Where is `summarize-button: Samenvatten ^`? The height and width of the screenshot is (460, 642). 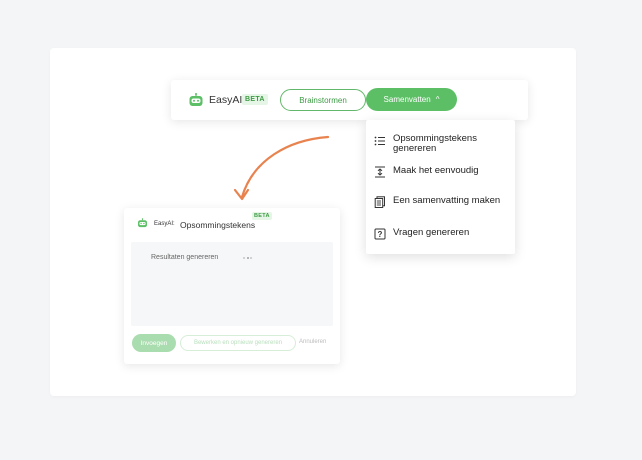 summarize-button: Samenvatten ^ is located at coordinates (411, 99).